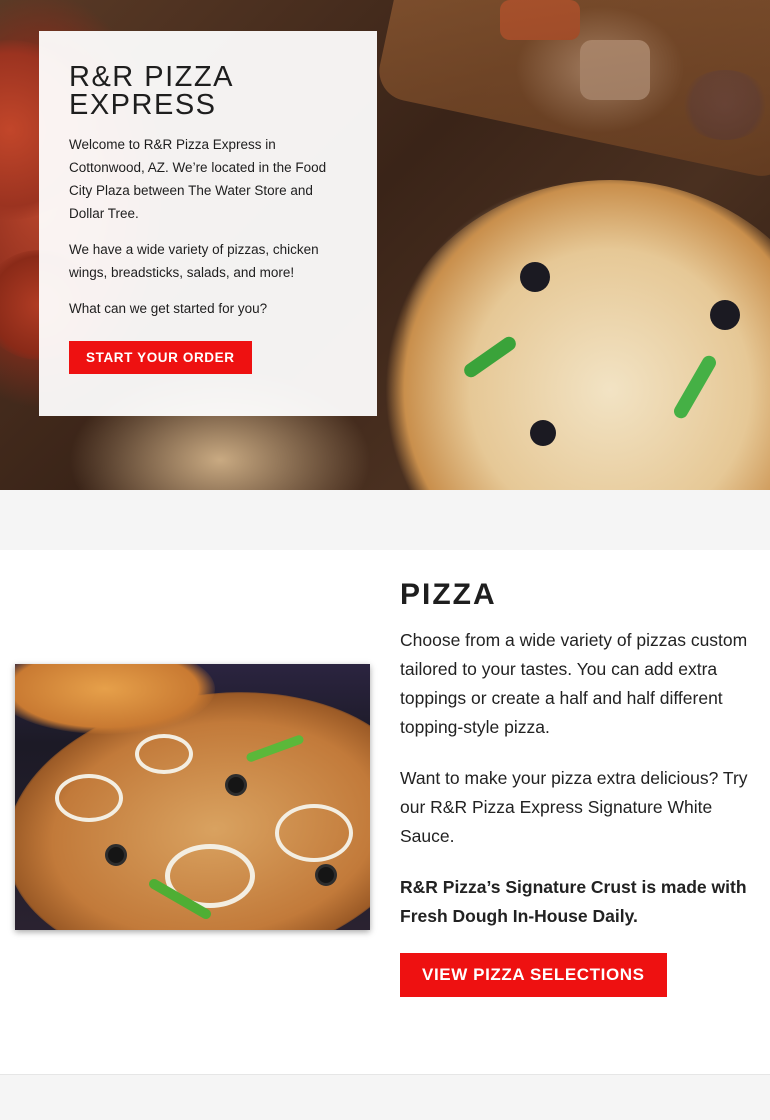  I want to click on pizza-decoration, so click(575, 335).